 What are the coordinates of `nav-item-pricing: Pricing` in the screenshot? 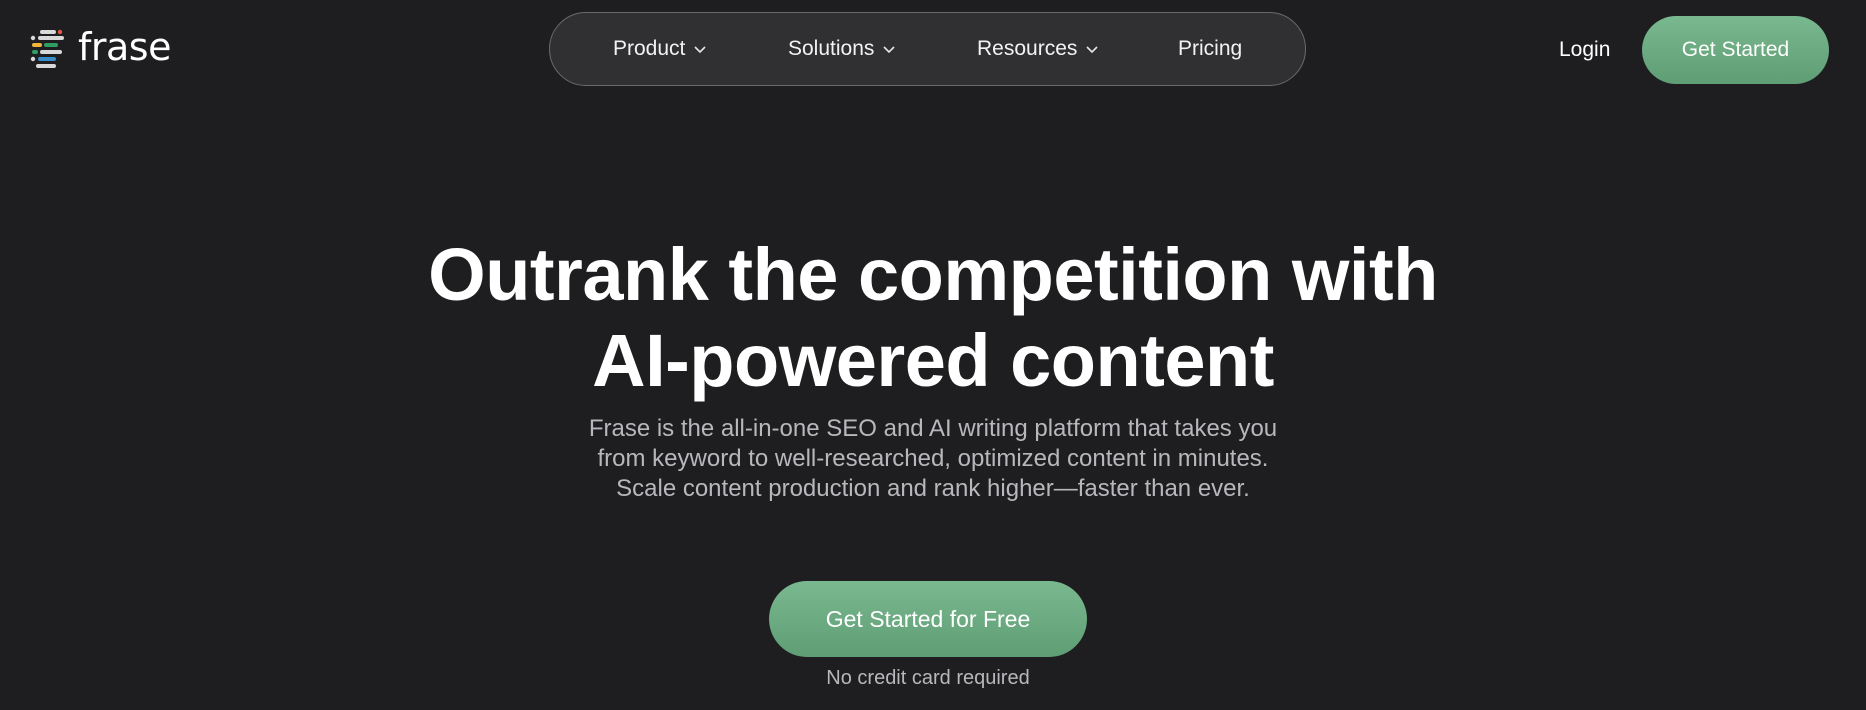 It's located at (1210, 49).